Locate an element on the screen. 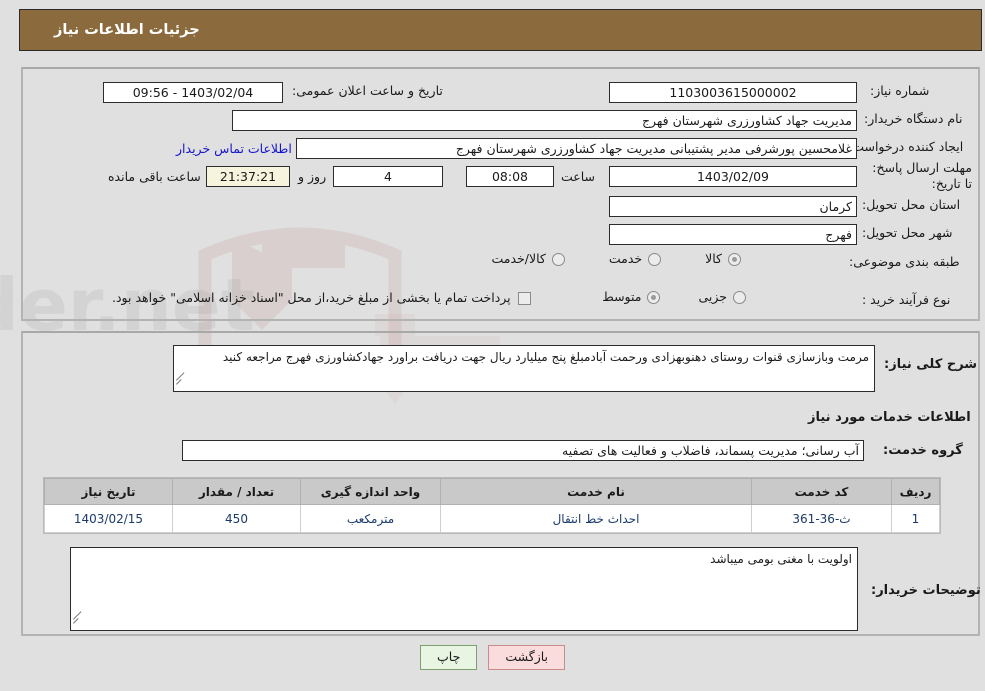  cell-radif: 1 is located at coordinates (915, 518).